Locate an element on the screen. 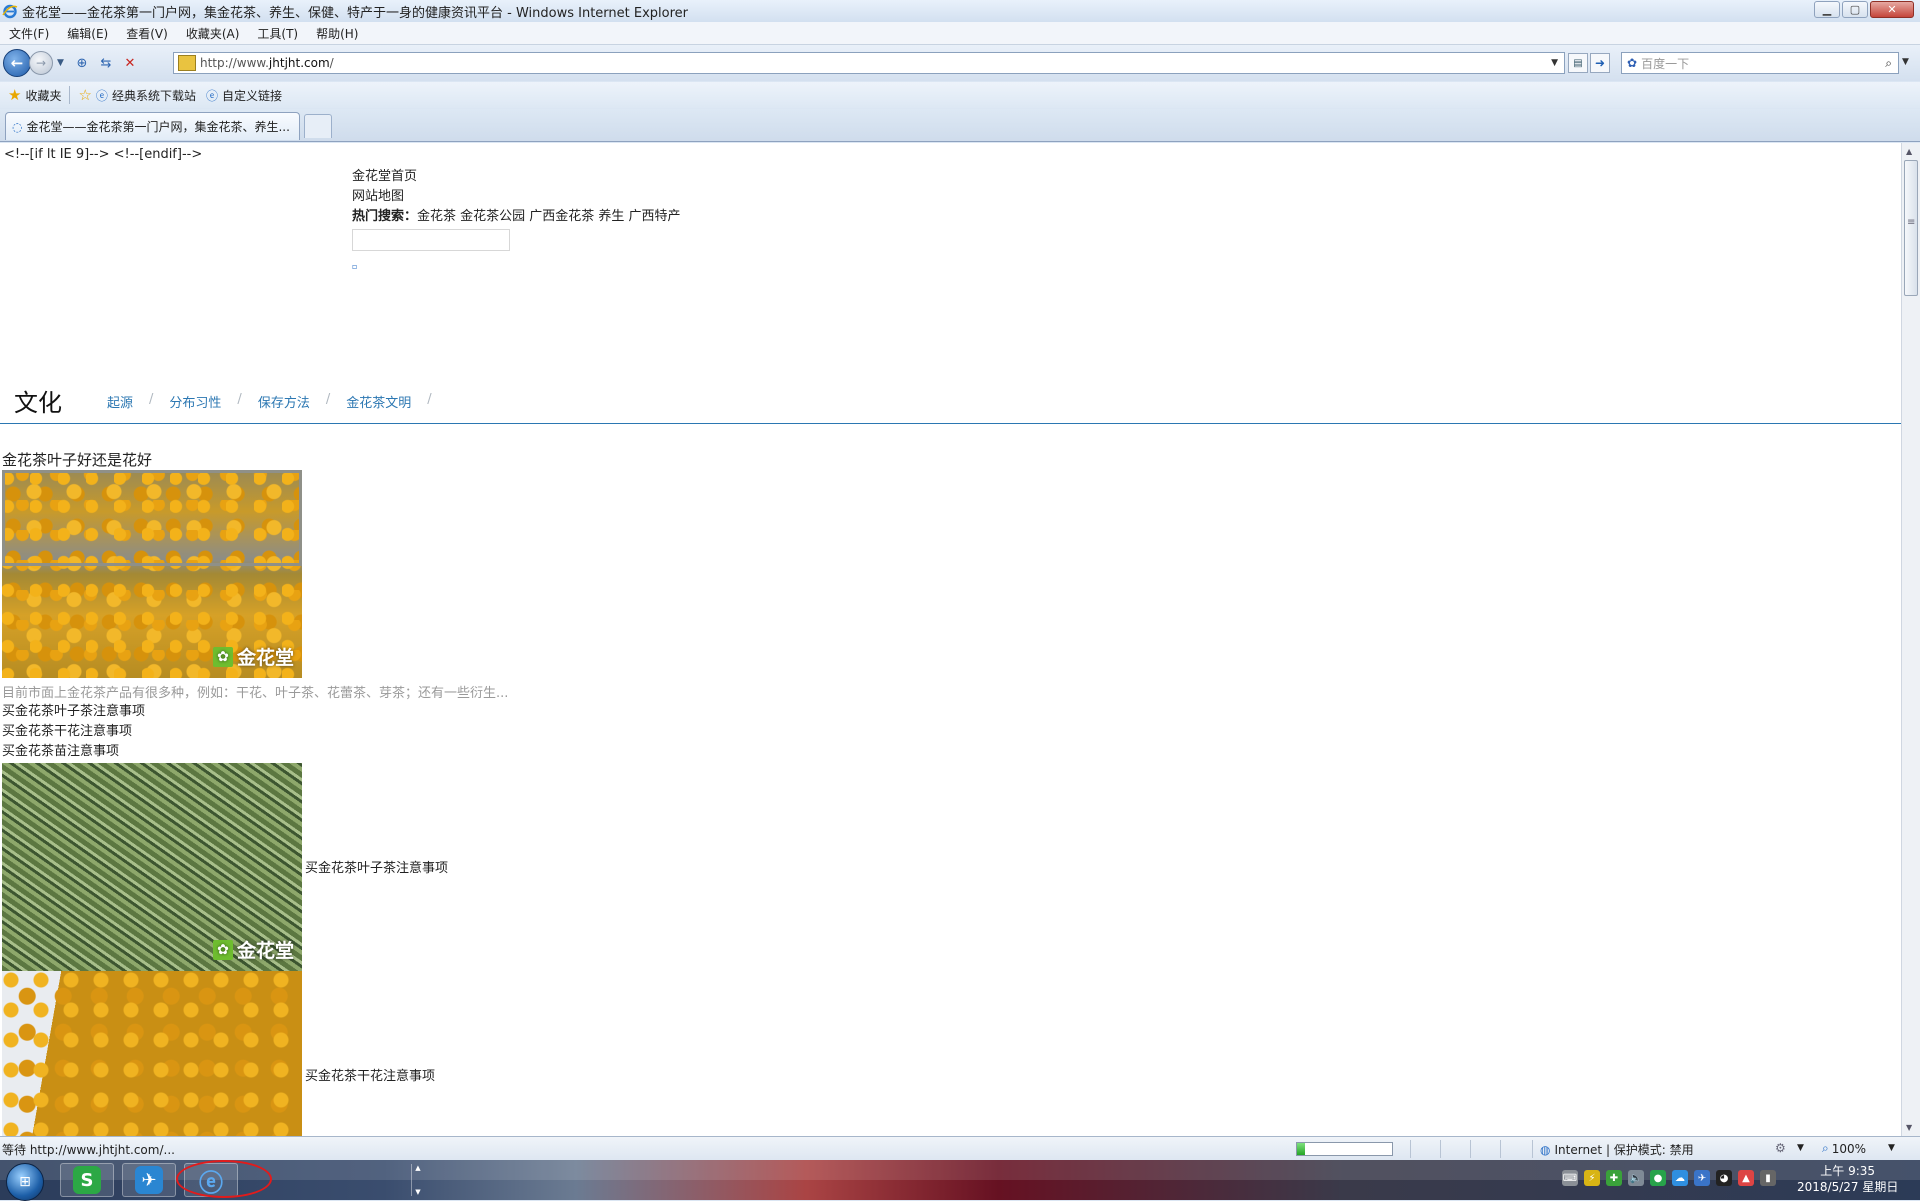 This screenshot has width=1920, height=1201. favorites-bar: ★ 收藏夹 ☆ ⓔ 经典系统下载站 ⓔ 自定义链接 is located at coordinates (960, 95).